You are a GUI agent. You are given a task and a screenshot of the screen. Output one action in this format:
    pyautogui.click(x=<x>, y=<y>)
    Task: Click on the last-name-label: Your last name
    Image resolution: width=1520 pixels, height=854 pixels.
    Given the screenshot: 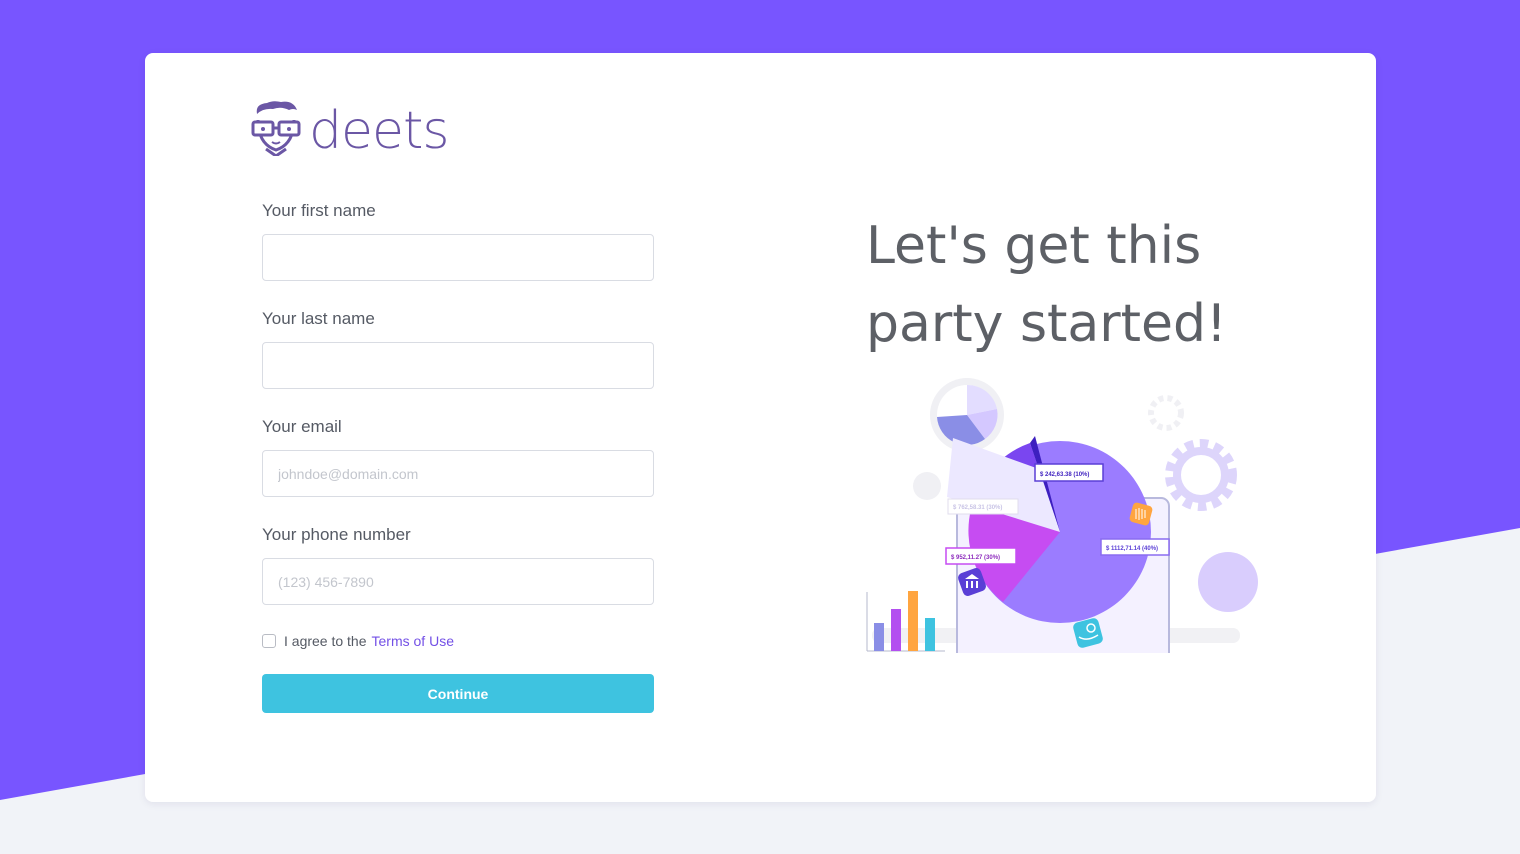 What is the action you would take?
    pyautogui.click(x=318, y=318)
    